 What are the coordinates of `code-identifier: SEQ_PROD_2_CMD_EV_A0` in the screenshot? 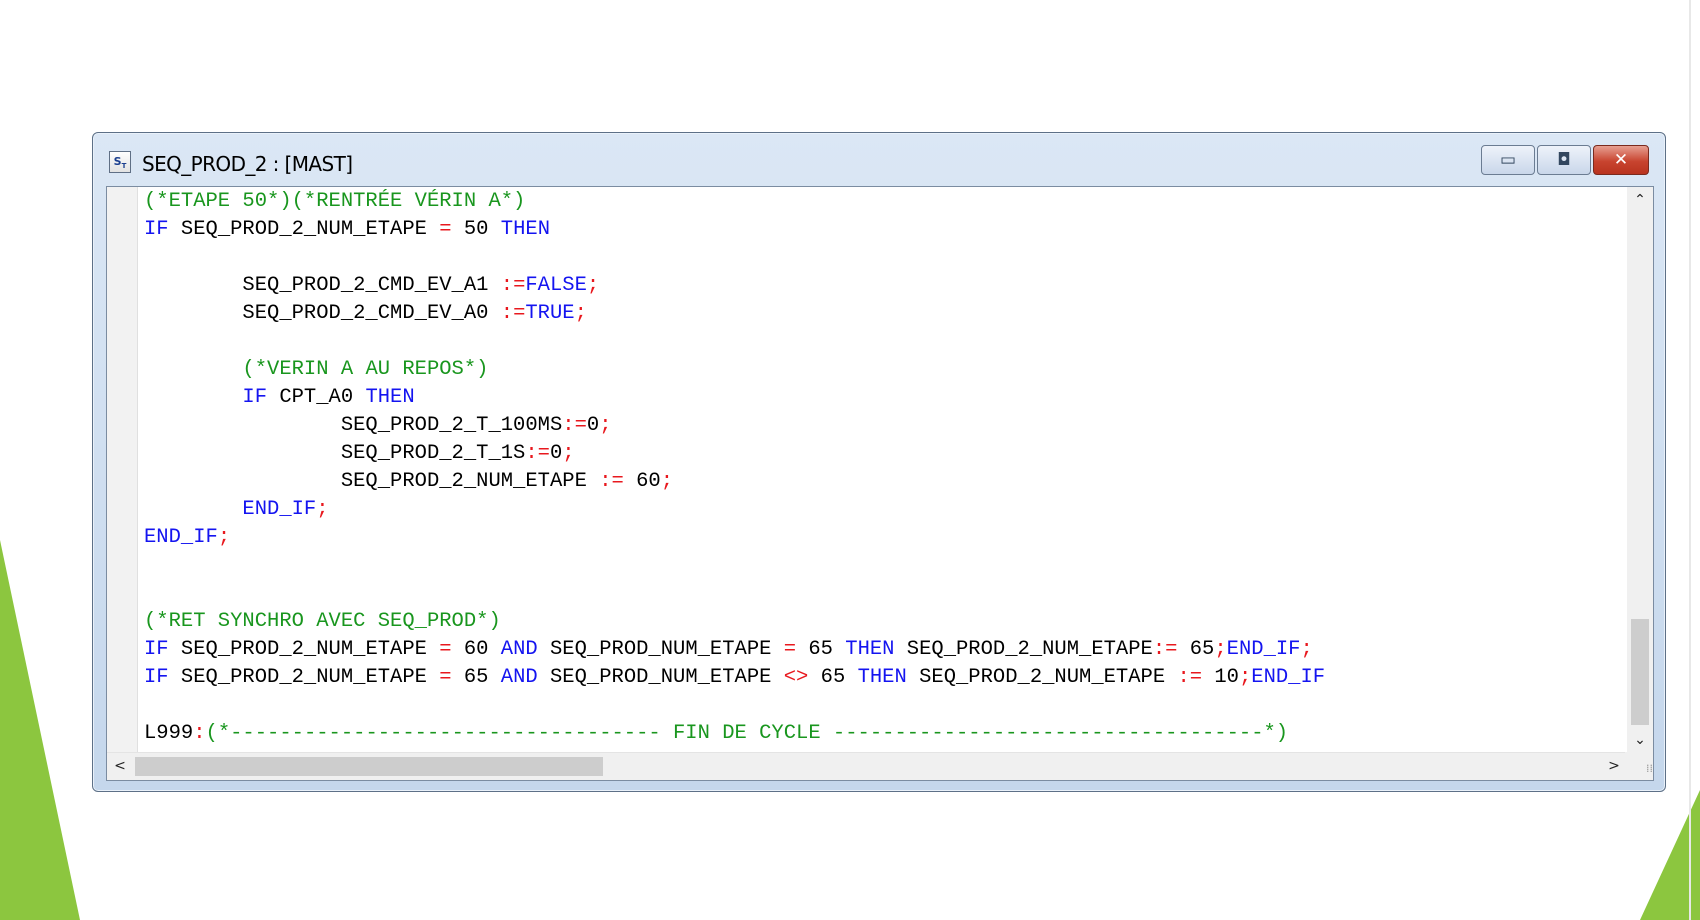 It's located at (322, 313).